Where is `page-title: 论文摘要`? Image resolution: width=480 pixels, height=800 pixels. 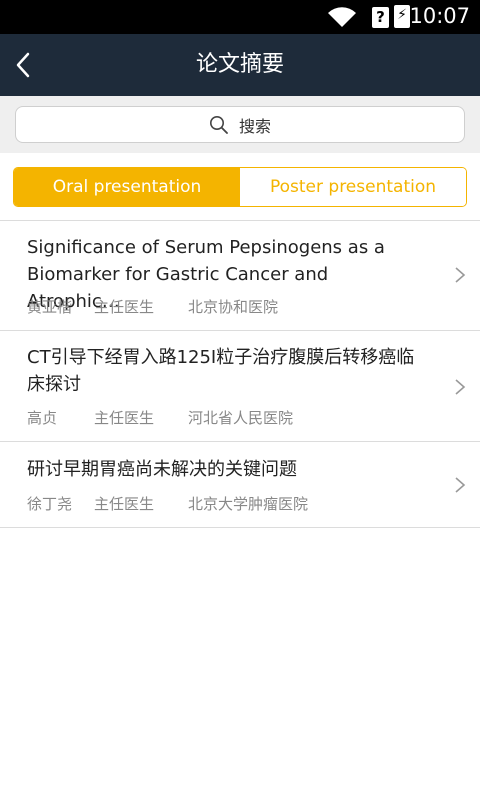 page-title: 论文摘要 is located at coordinates (239, 64).